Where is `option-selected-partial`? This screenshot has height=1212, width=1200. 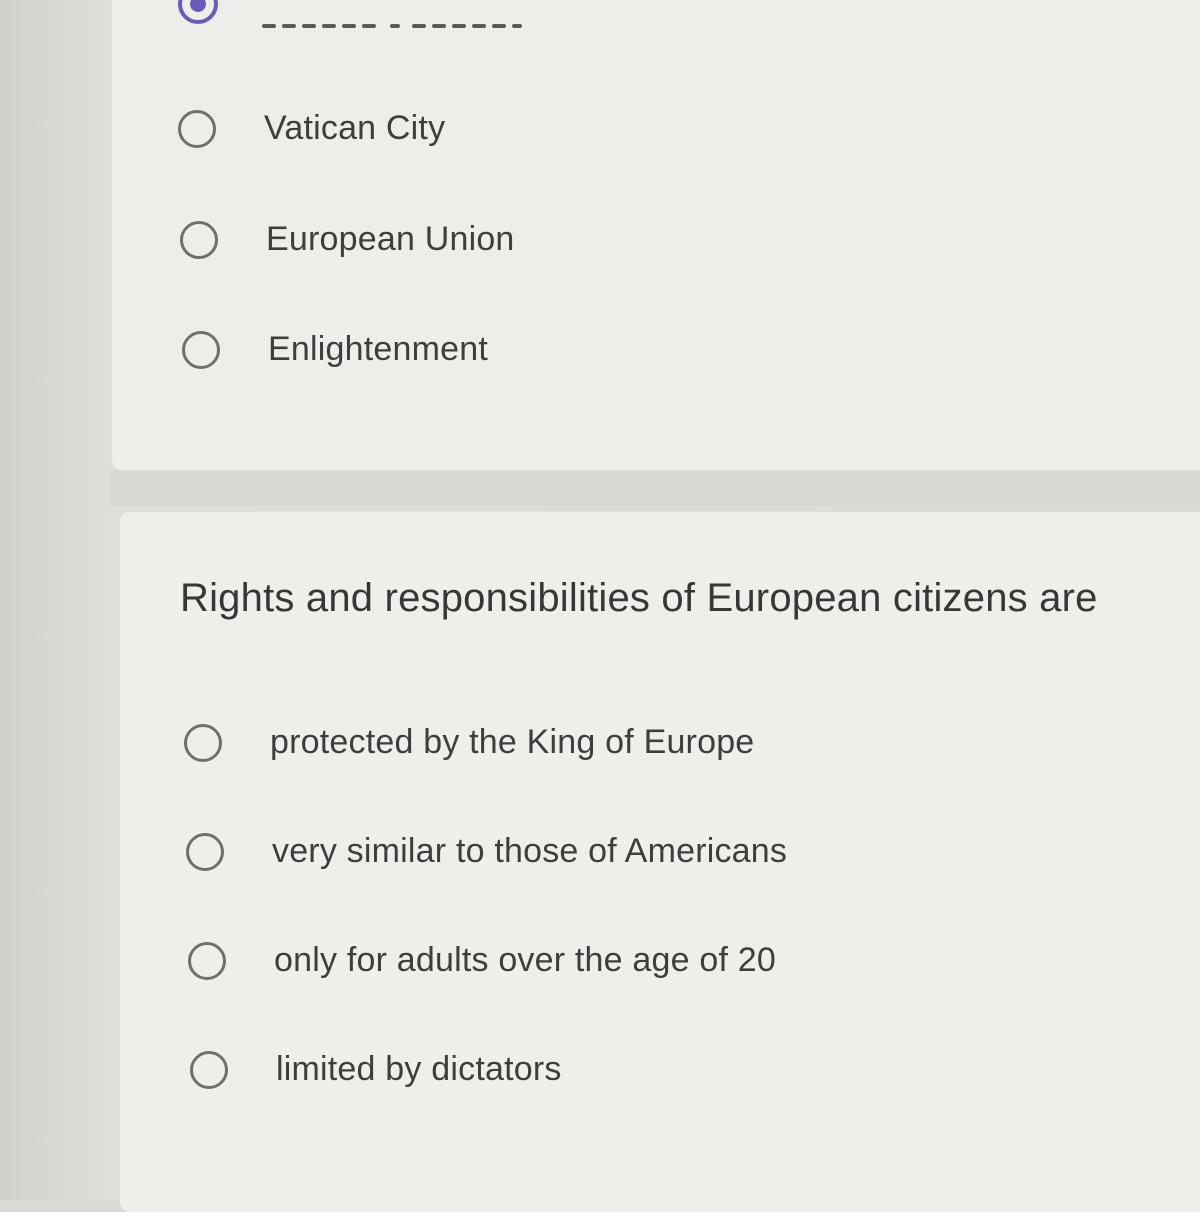
option-selected-partial is located at coordinates (358, 22).